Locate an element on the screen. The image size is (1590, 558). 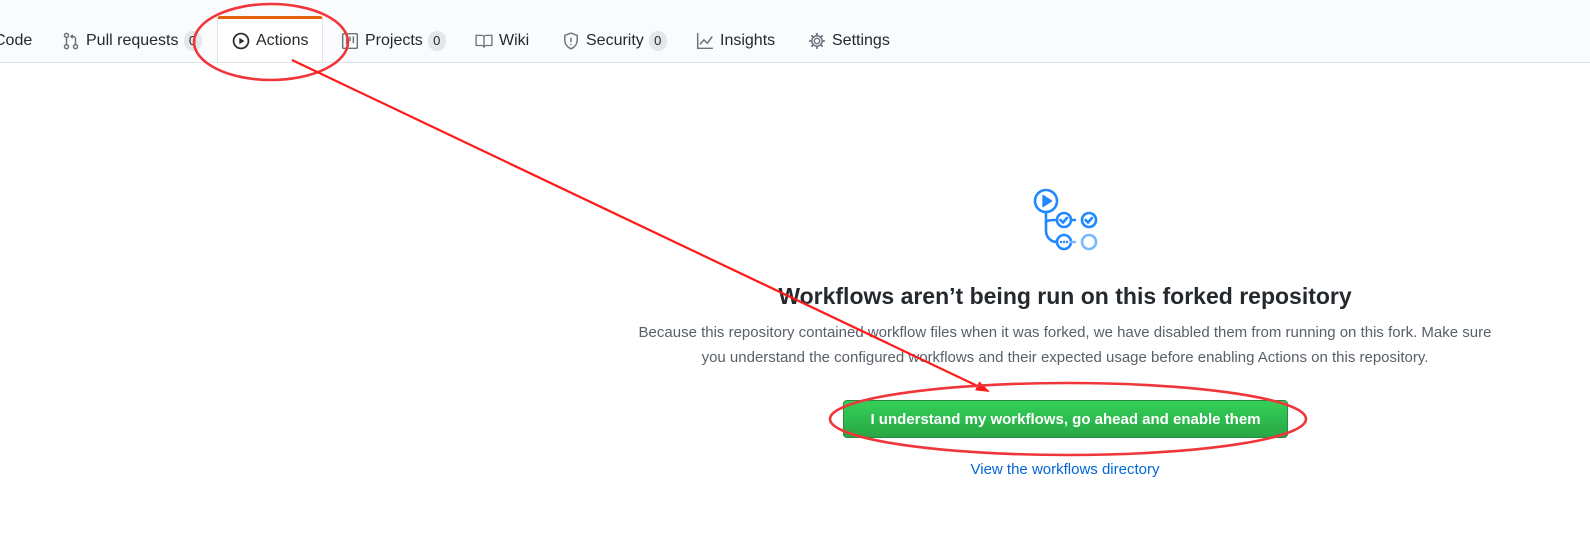
tab-security: Security 0 is located at coordinates (614, 40).